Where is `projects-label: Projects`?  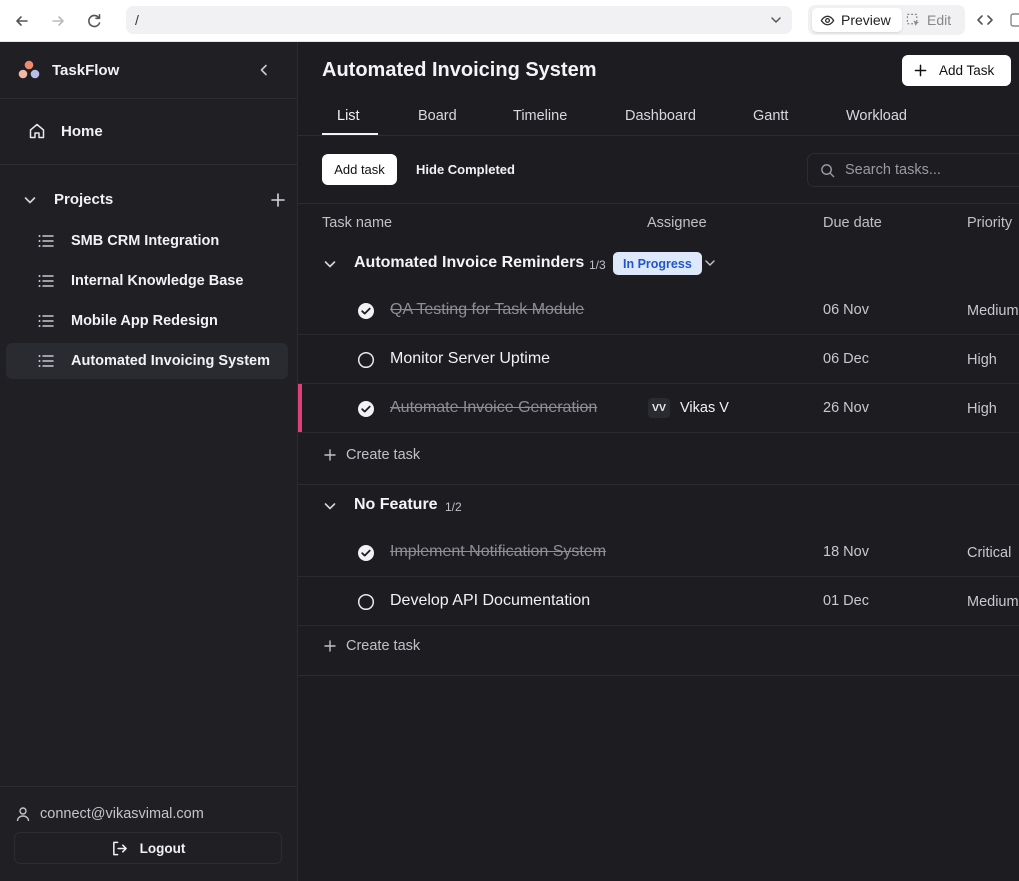 projects-label: Projects is located at coordinates (84, 199).